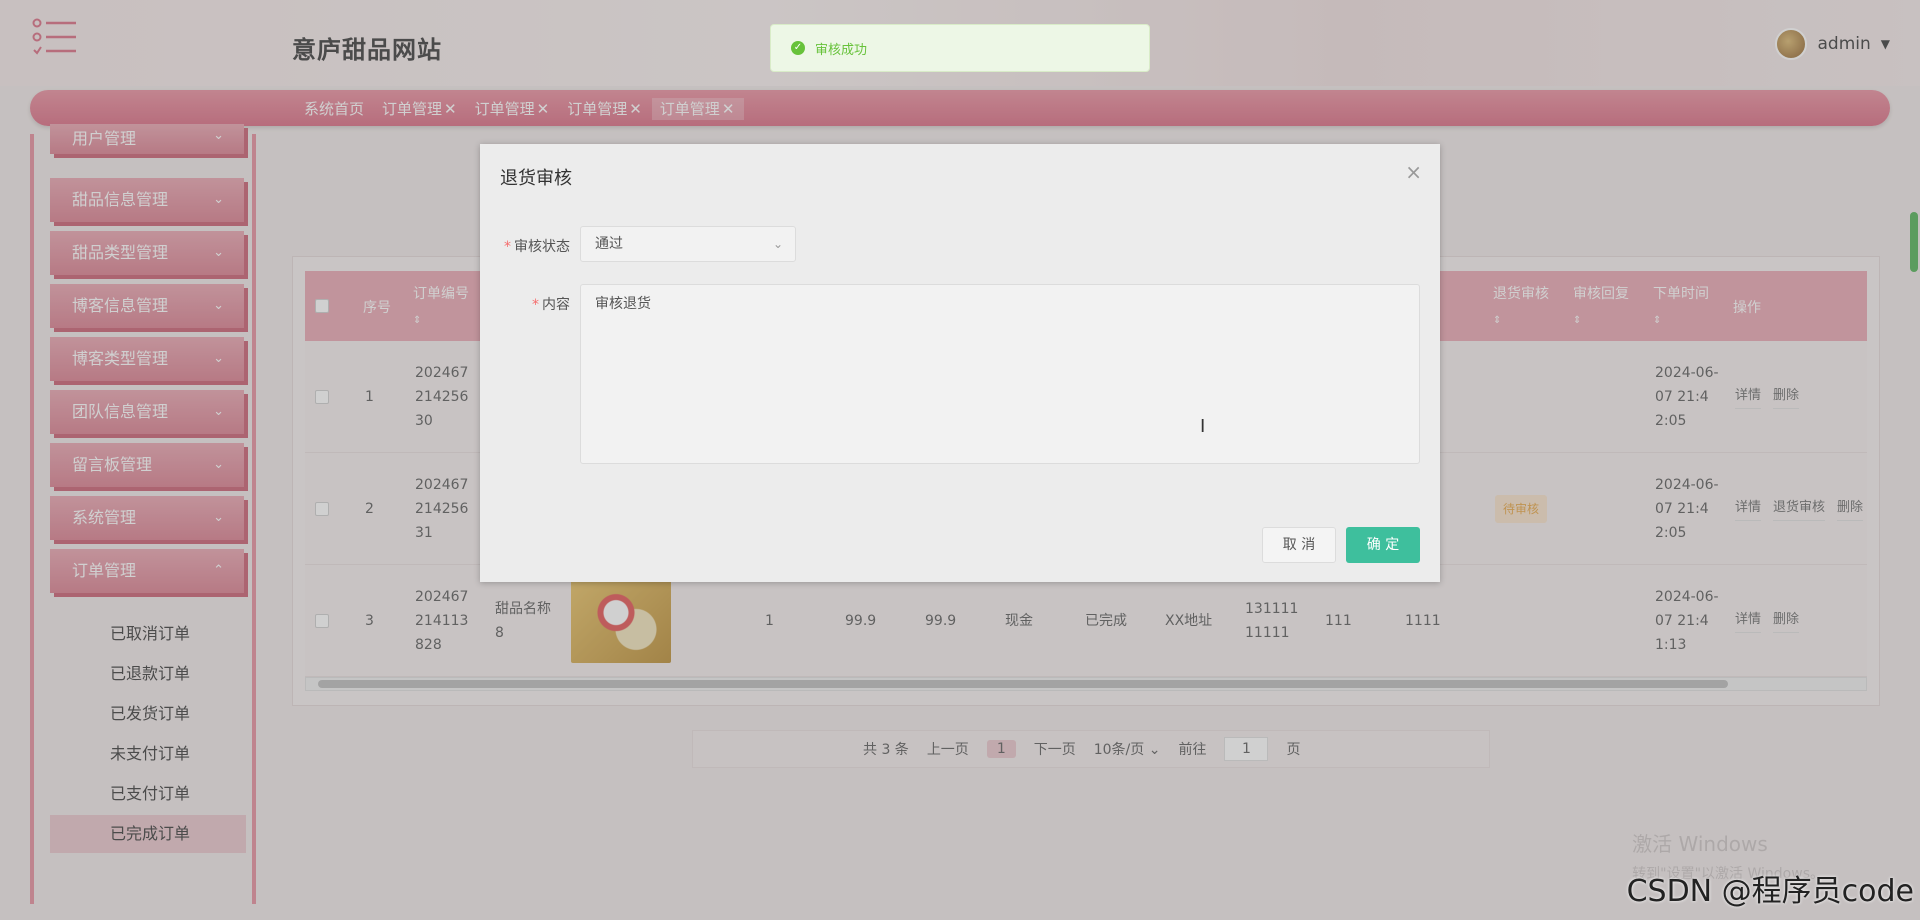 The height and width of the screenshot is (920, 1920). What do you see at coordinates (1413, 172) in the screenshot?
I see `close-icon: ×` at bounding box center [1413, 172].